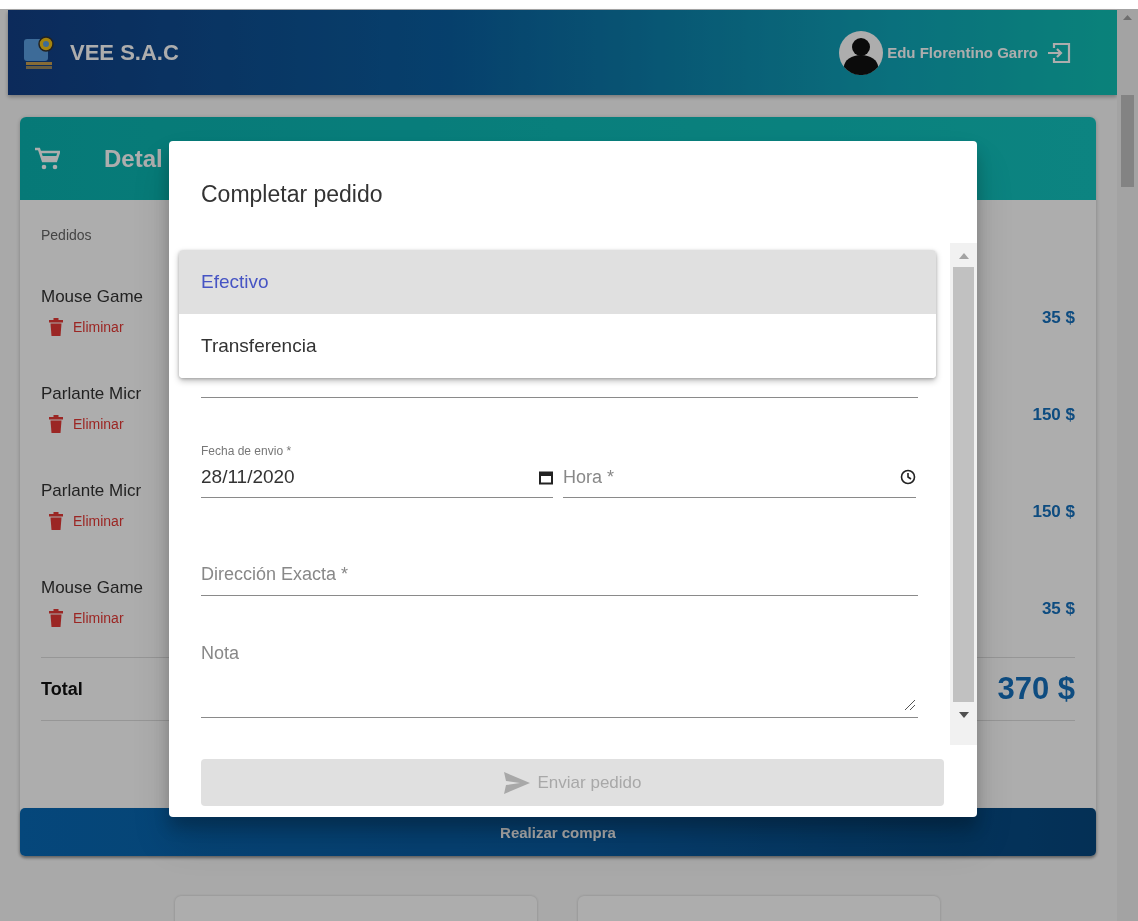  What do you see at coordinates (247, 452) in the screenshot?
I see `field-label: Fecha de envio *` at bounding box center [247, 452].